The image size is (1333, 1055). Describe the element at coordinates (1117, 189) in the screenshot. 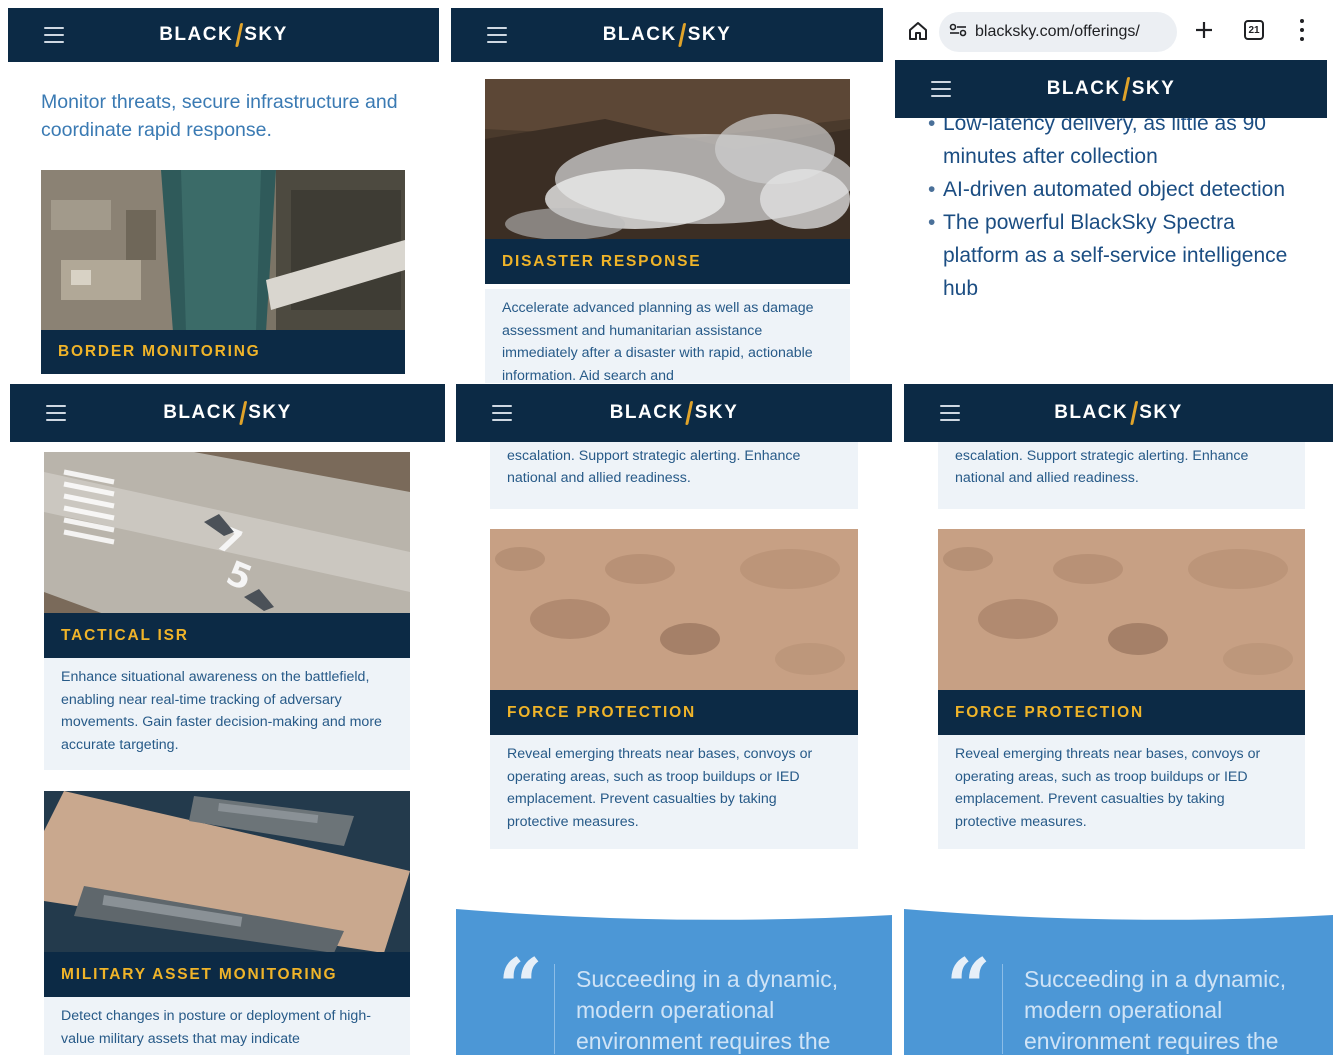

I see `list-item: AI-driven automated object detection` at that location.